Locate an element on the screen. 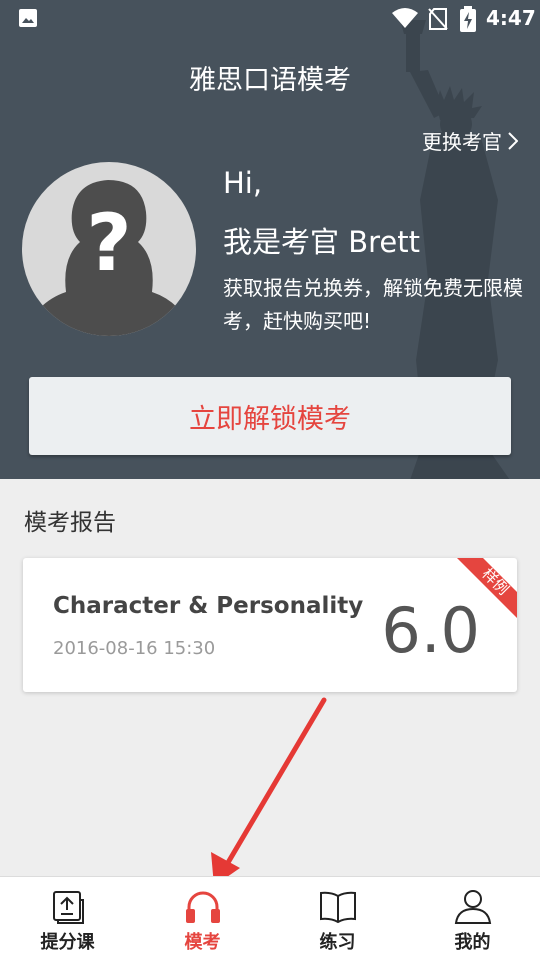  sample-badge: 样例 is located at coordinates (487, 588).